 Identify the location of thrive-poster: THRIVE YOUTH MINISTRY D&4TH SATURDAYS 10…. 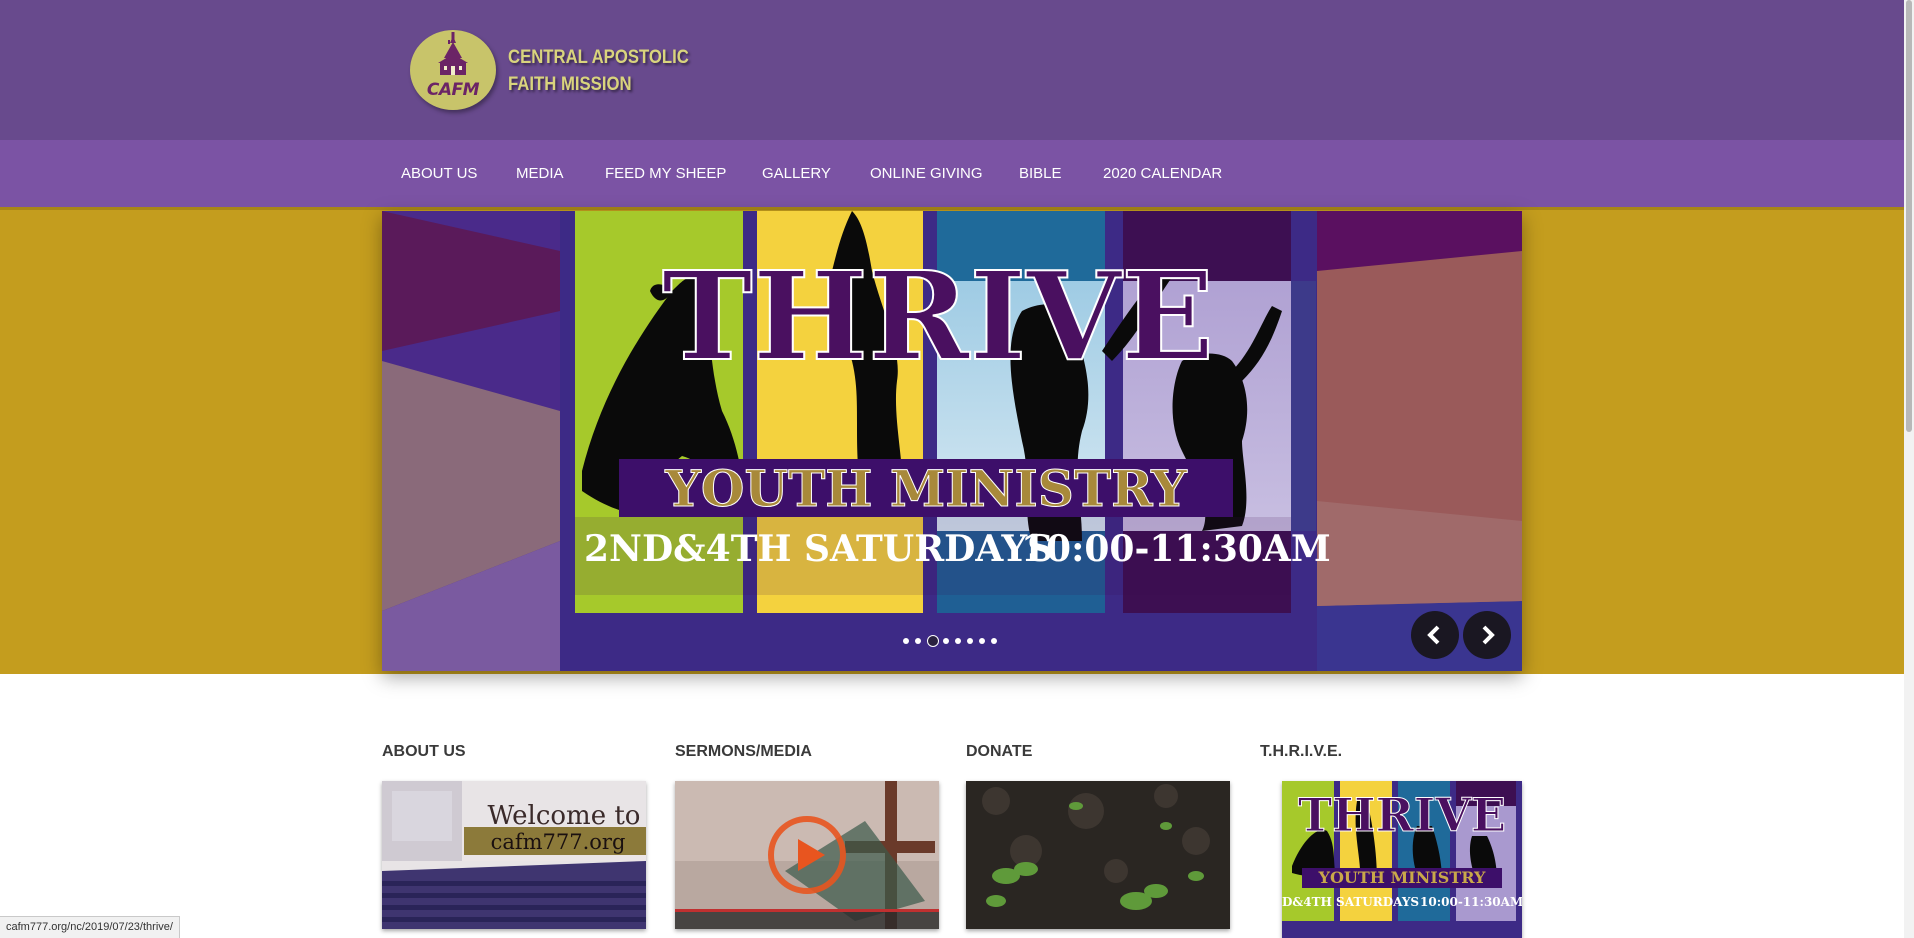
(1402, 859).